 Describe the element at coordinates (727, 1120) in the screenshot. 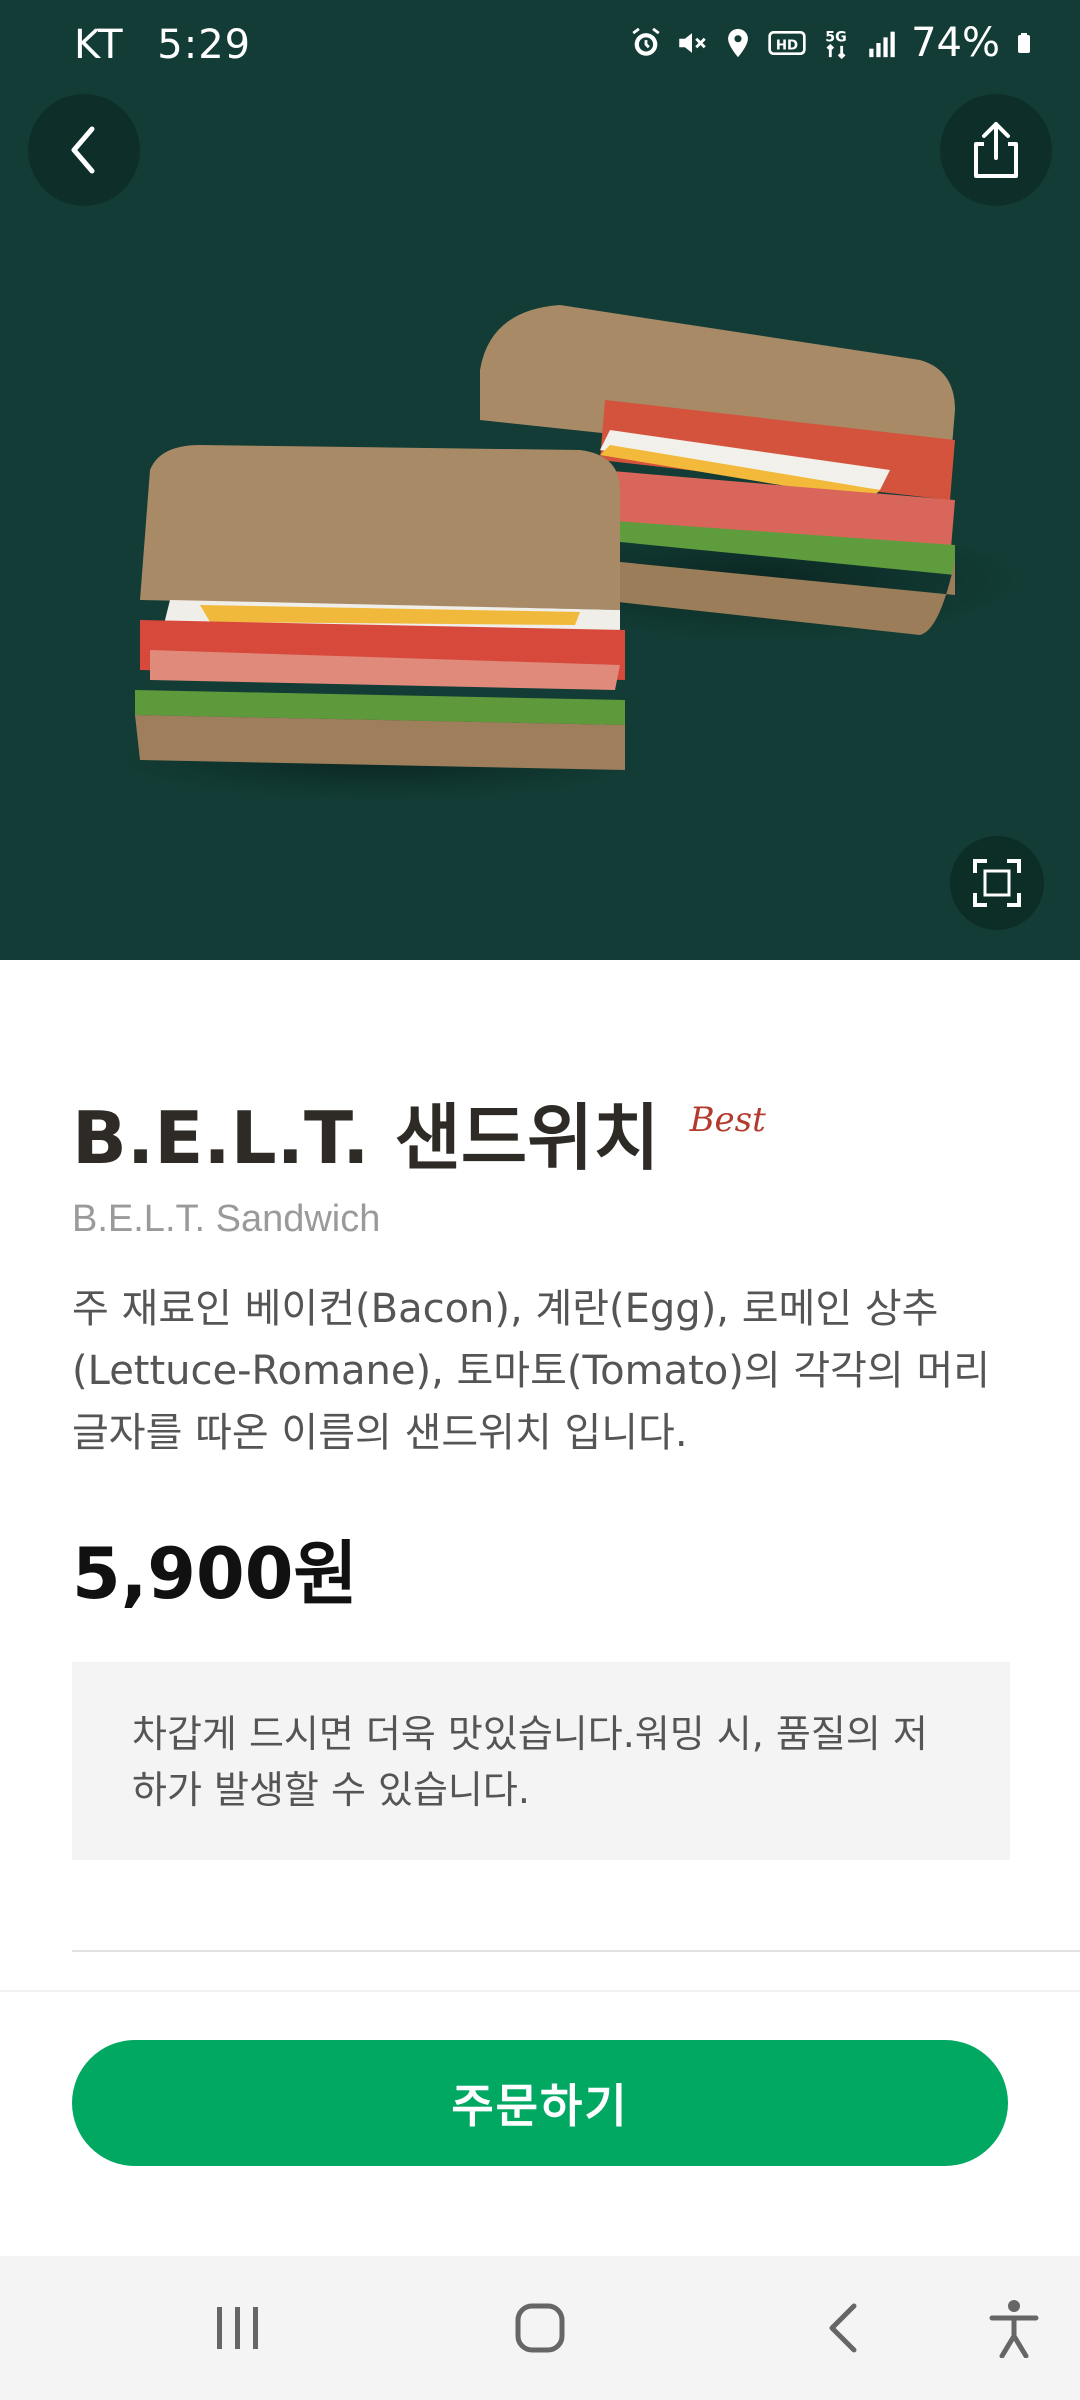

I see `best-badge: Best` at that location.